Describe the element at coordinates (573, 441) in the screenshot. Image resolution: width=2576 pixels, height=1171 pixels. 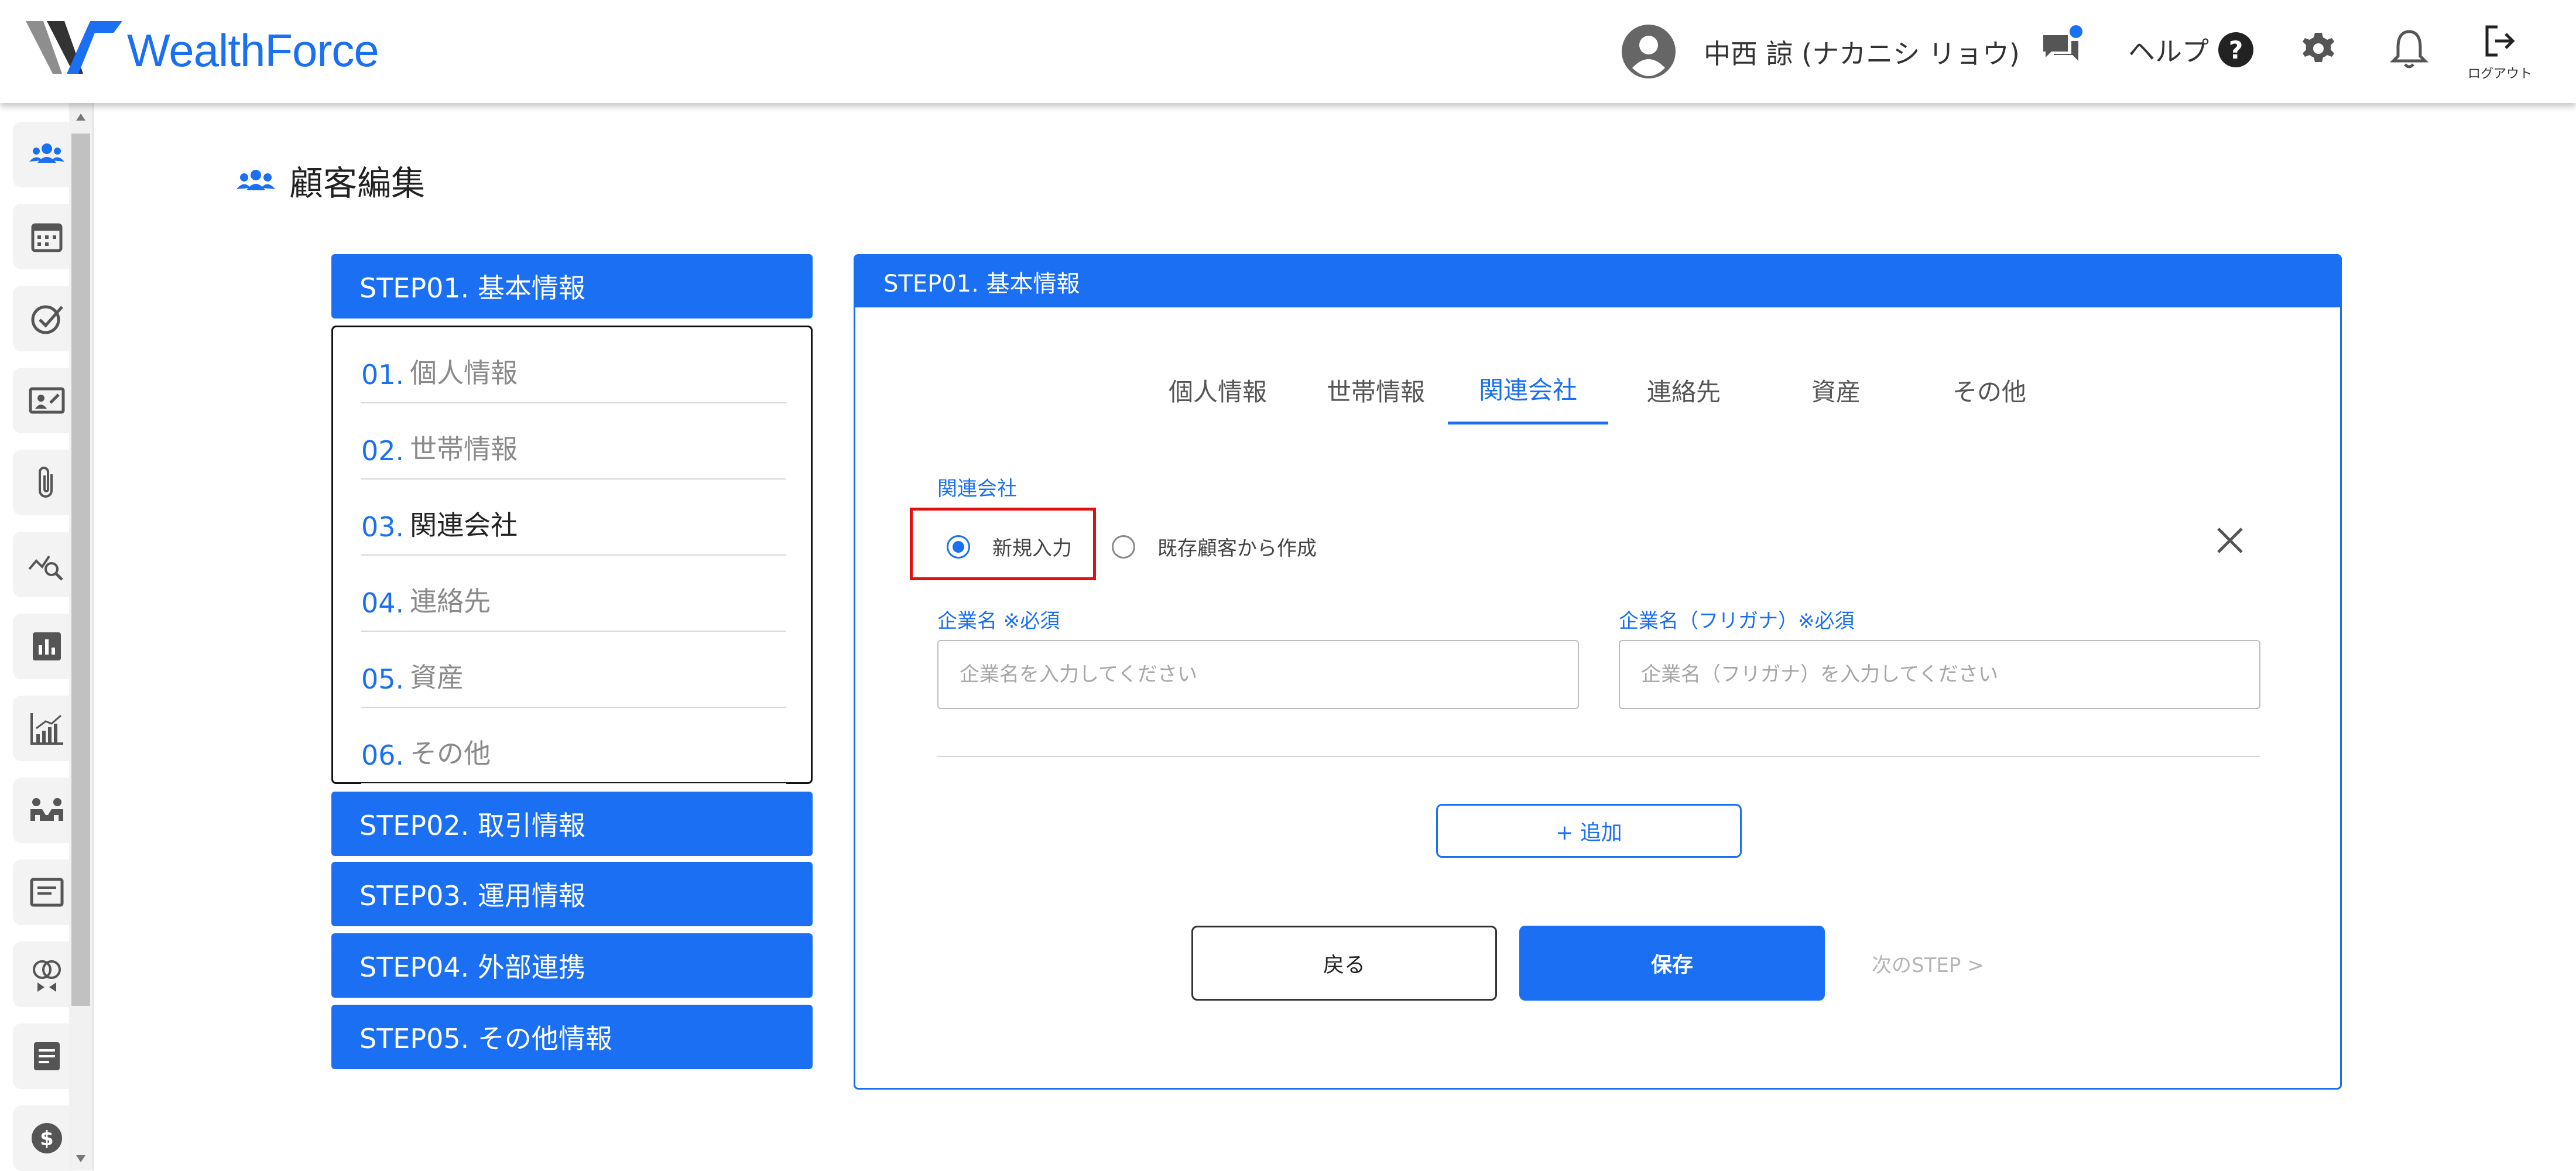
I see `substep-household: 02. 世帯情報` at that location.